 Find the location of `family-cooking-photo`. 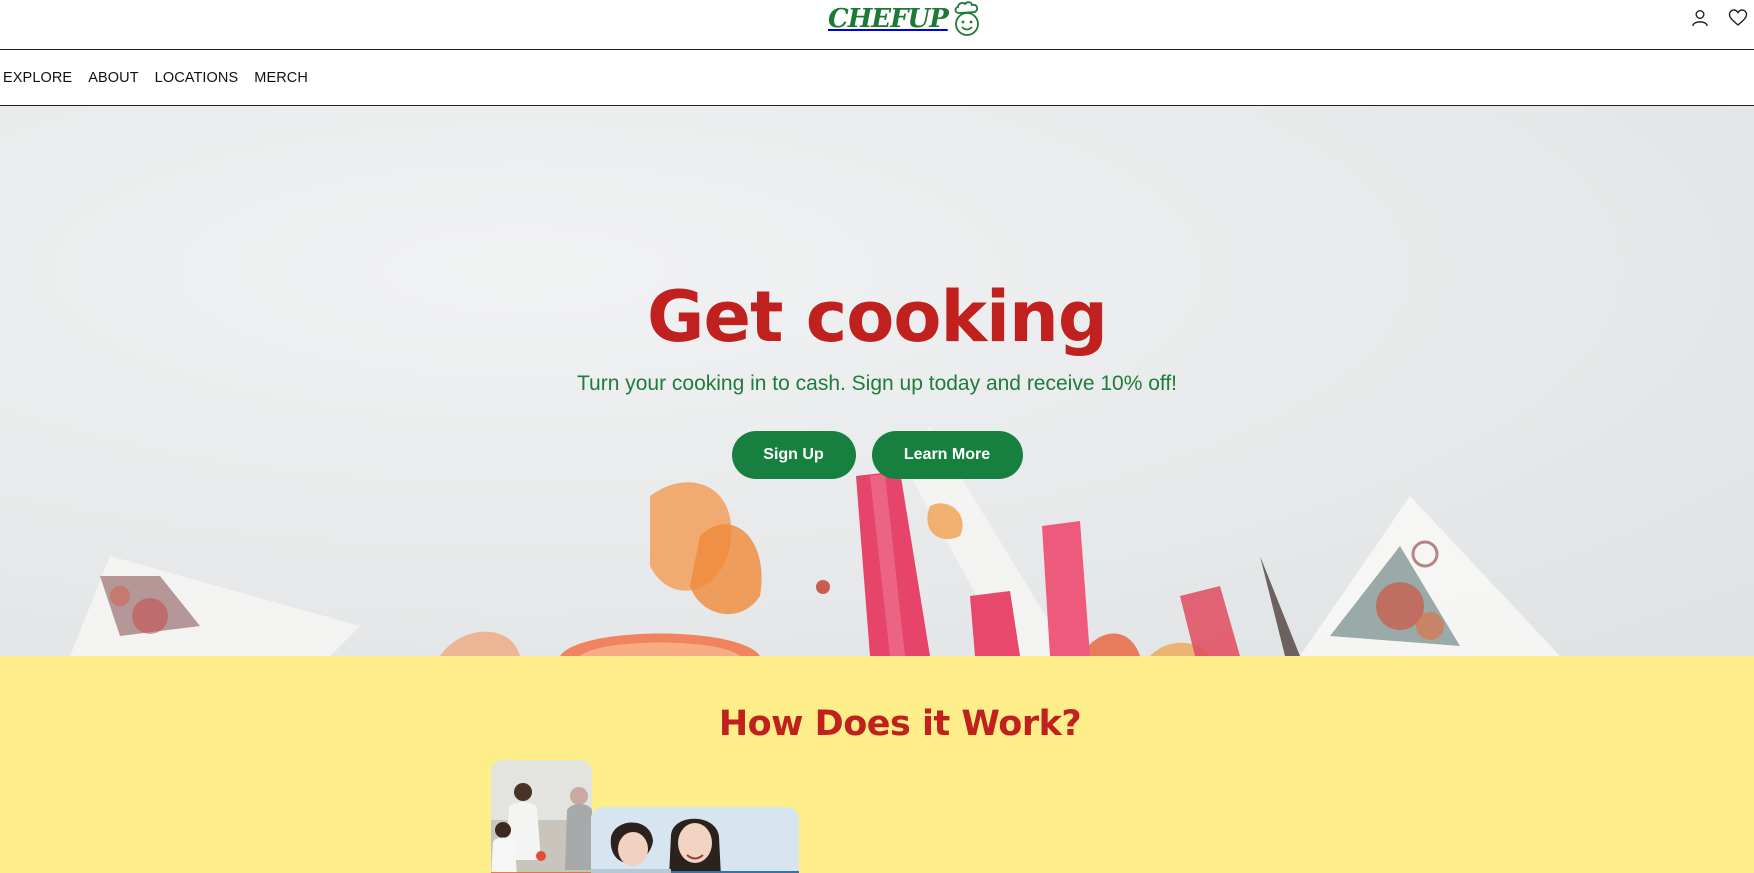

family-cooking-photo is located at coordinates (541, 816).